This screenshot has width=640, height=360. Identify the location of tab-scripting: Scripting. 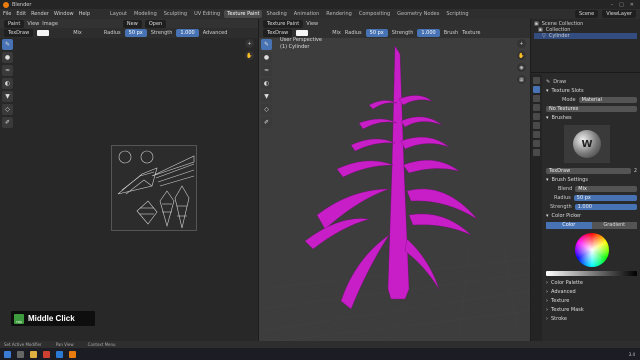
(457, 14).